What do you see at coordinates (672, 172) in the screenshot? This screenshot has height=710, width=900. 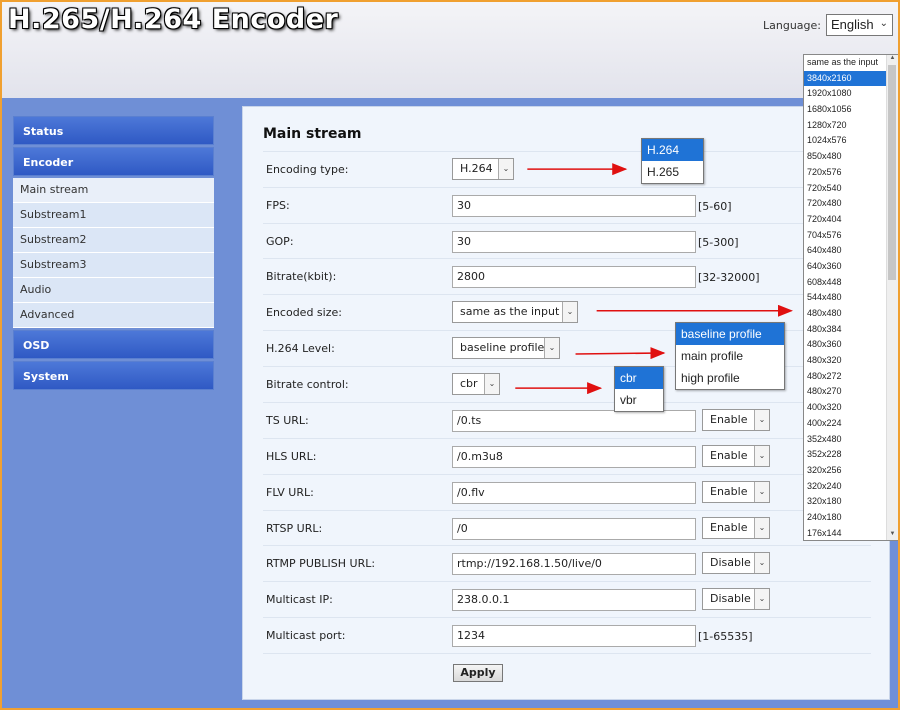 I see `dropdown-option: H.265` at bounding box center [672, 172].